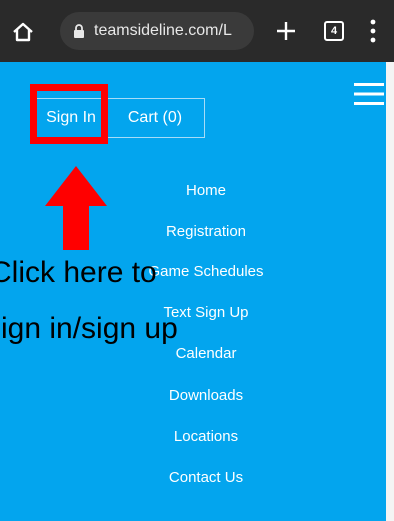  What do you see at coordinates (76, 208) in the screenshot?
I see `up-arrow-icon` at bounding box center [76, 208].